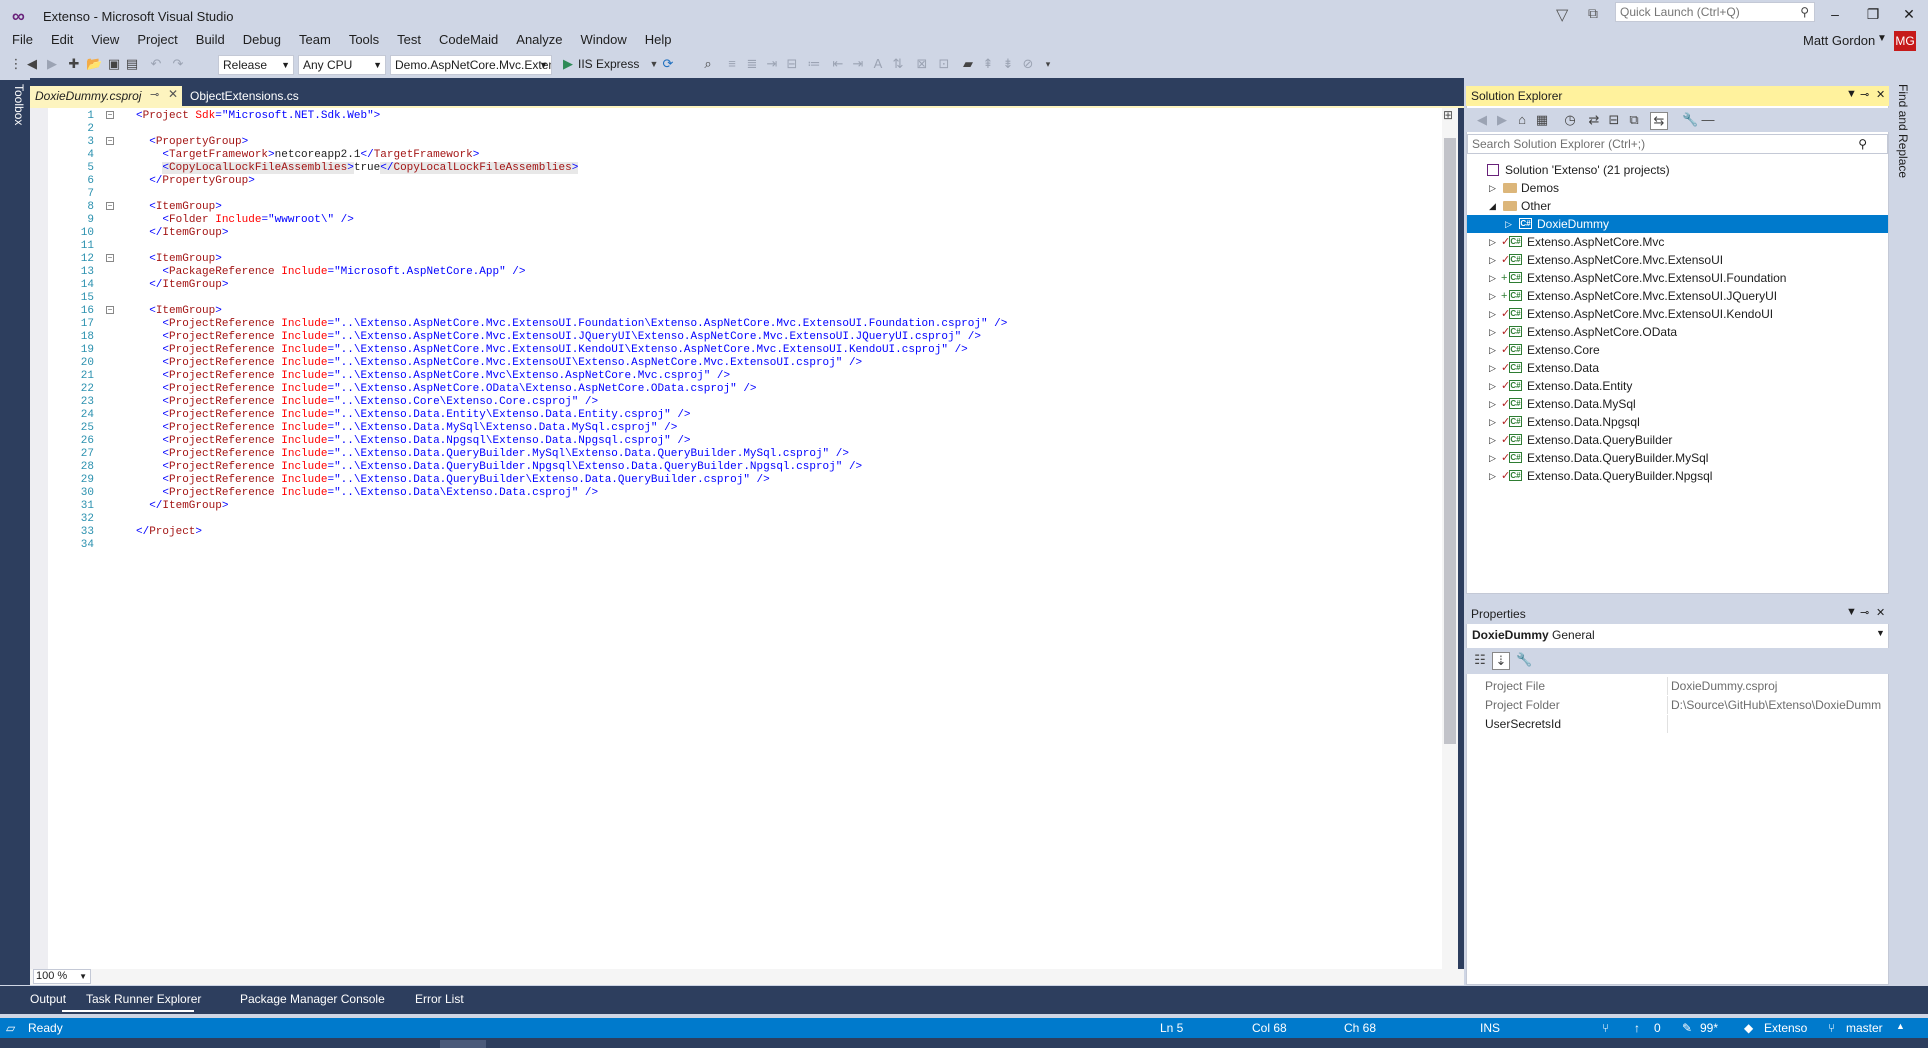 The width and height of the screenshot is (1928, 1048). What do you see at coordinates (878, 64) in the screenshot?
I see `format-icon: A` at bounding box center [878, 64].